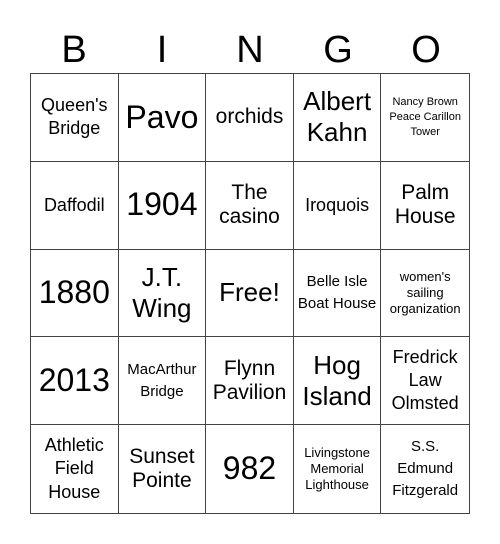 The width and height of the screenshot is (500, 544). I want to click on bingo-cell: Queen's Bridge, so click(75, 118).